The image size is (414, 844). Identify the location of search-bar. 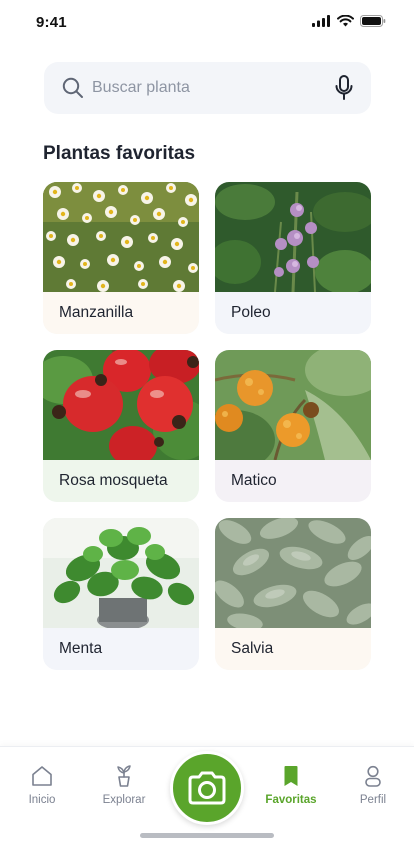
(207, 88).